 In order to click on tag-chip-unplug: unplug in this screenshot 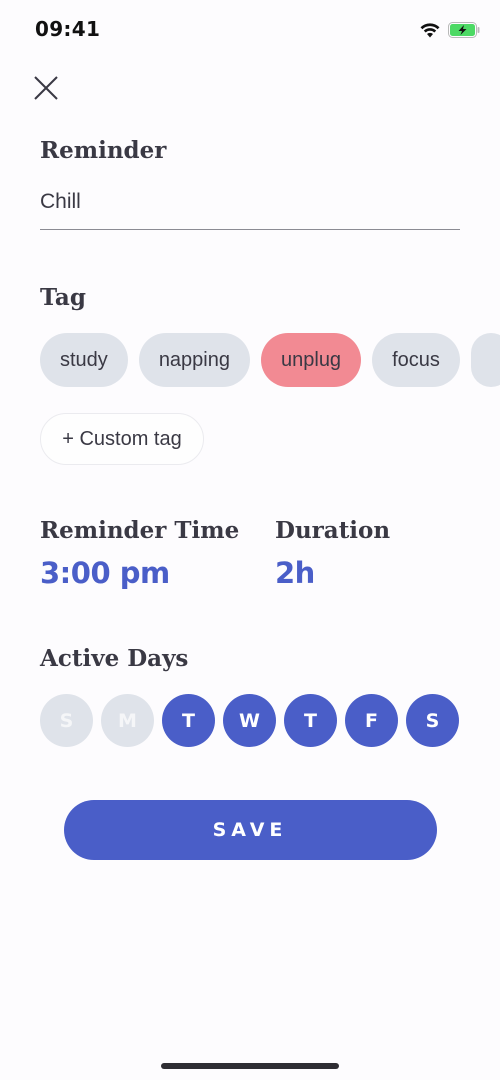, I will do `click(311, 360)`.